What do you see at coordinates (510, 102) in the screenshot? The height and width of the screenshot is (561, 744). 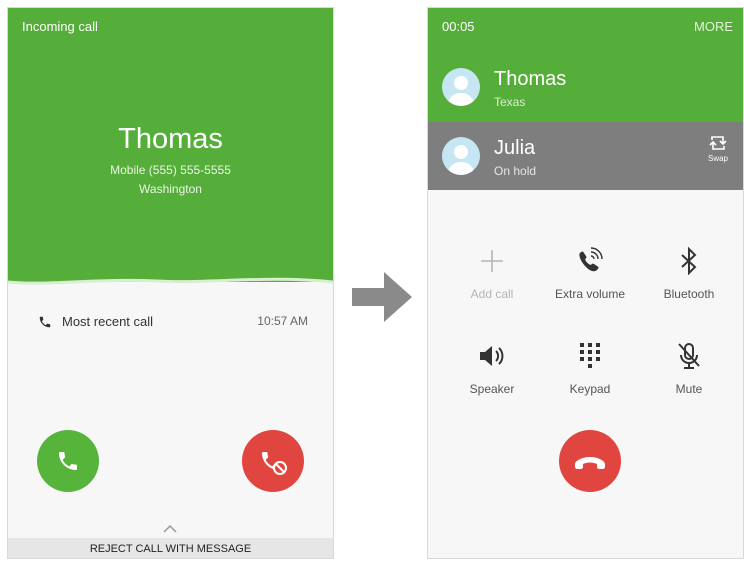 I see `contact-location: Texas` at bounding box center [510, 102].